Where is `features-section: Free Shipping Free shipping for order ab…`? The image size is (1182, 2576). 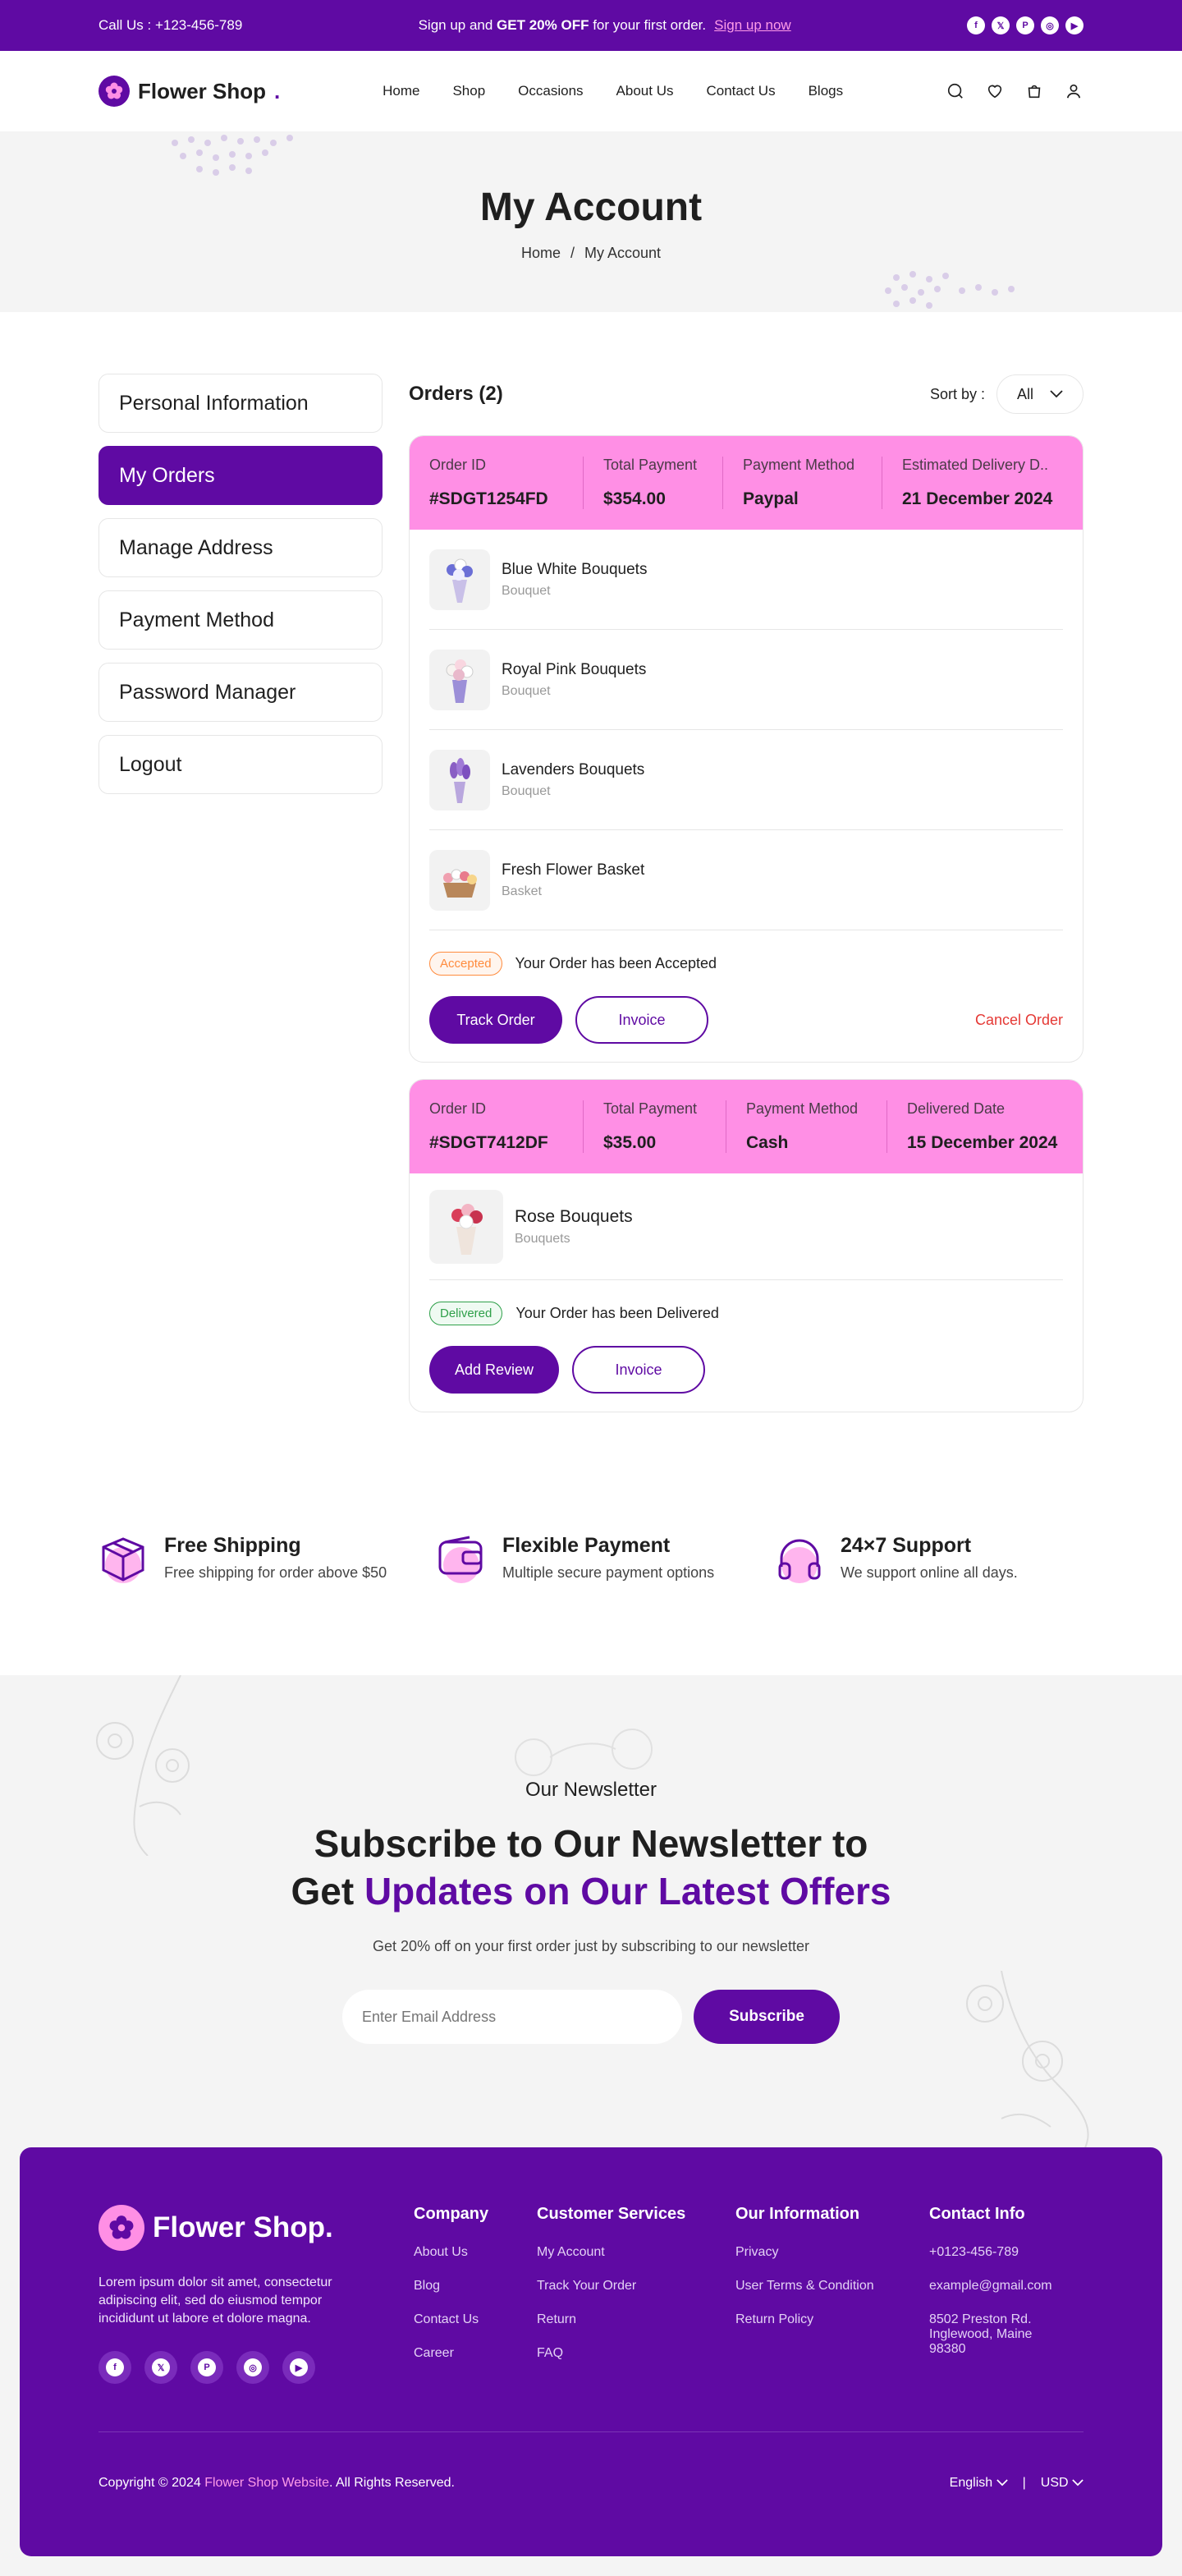
features-section: Free Shipping Free shipping for order ab… is located at coordinates (591, 1593).